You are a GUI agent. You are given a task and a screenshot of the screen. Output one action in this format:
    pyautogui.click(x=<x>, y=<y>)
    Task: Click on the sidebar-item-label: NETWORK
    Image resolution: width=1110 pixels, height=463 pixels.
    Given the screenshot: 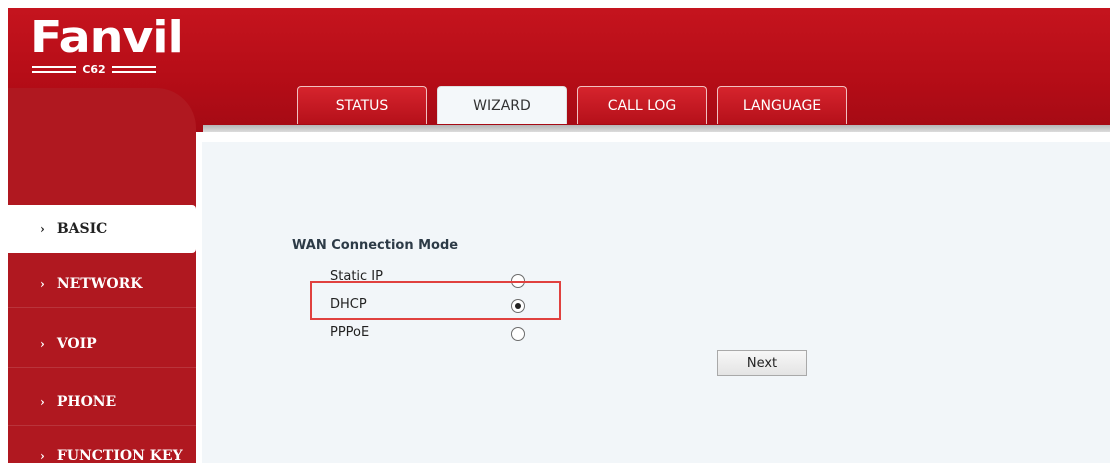 What is the action you would take?
    pyautogui.click(x=99, y=283)
    